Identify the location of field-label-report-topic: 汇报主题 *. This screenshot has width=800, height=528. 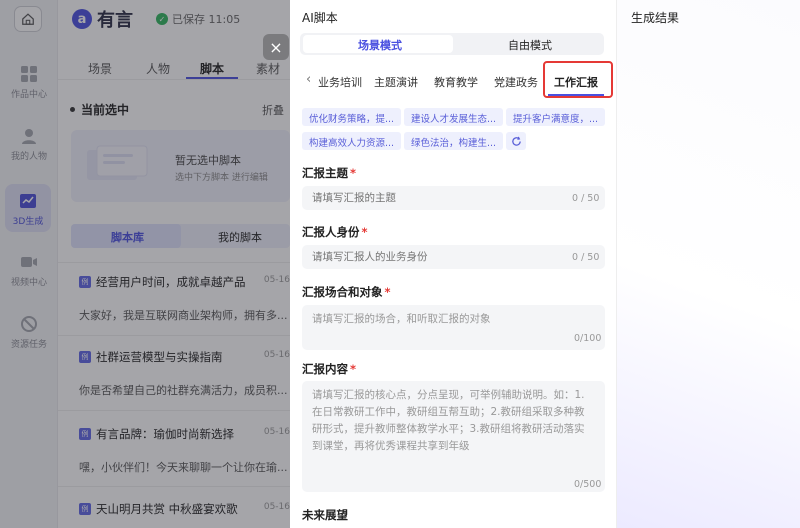
(329, 173).